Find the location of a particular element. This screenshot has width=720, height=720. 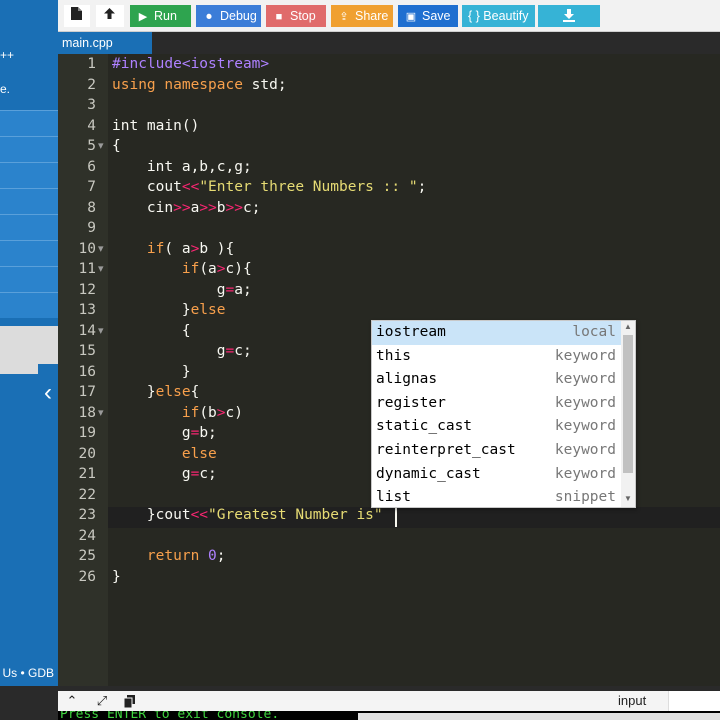

scroll-down-arrow-icon: ▼ is located at coordinates (628, 499).